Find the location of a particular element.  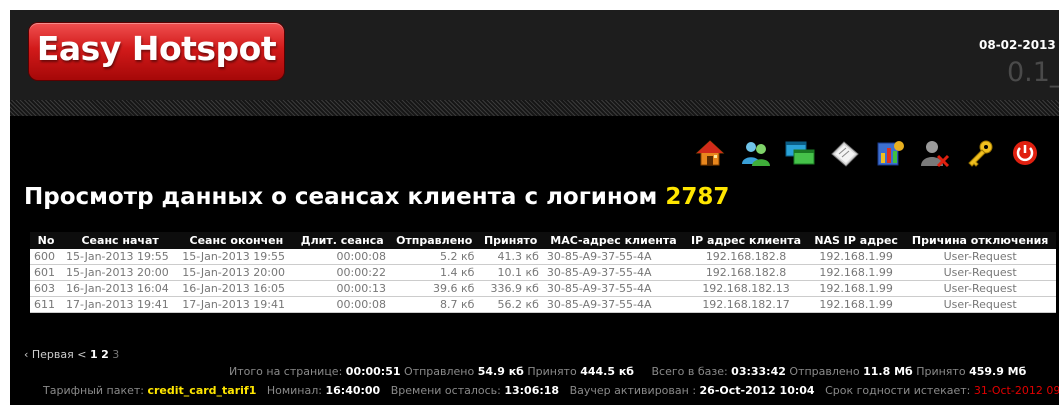

windows-icon is located at coordinates (800, 153).